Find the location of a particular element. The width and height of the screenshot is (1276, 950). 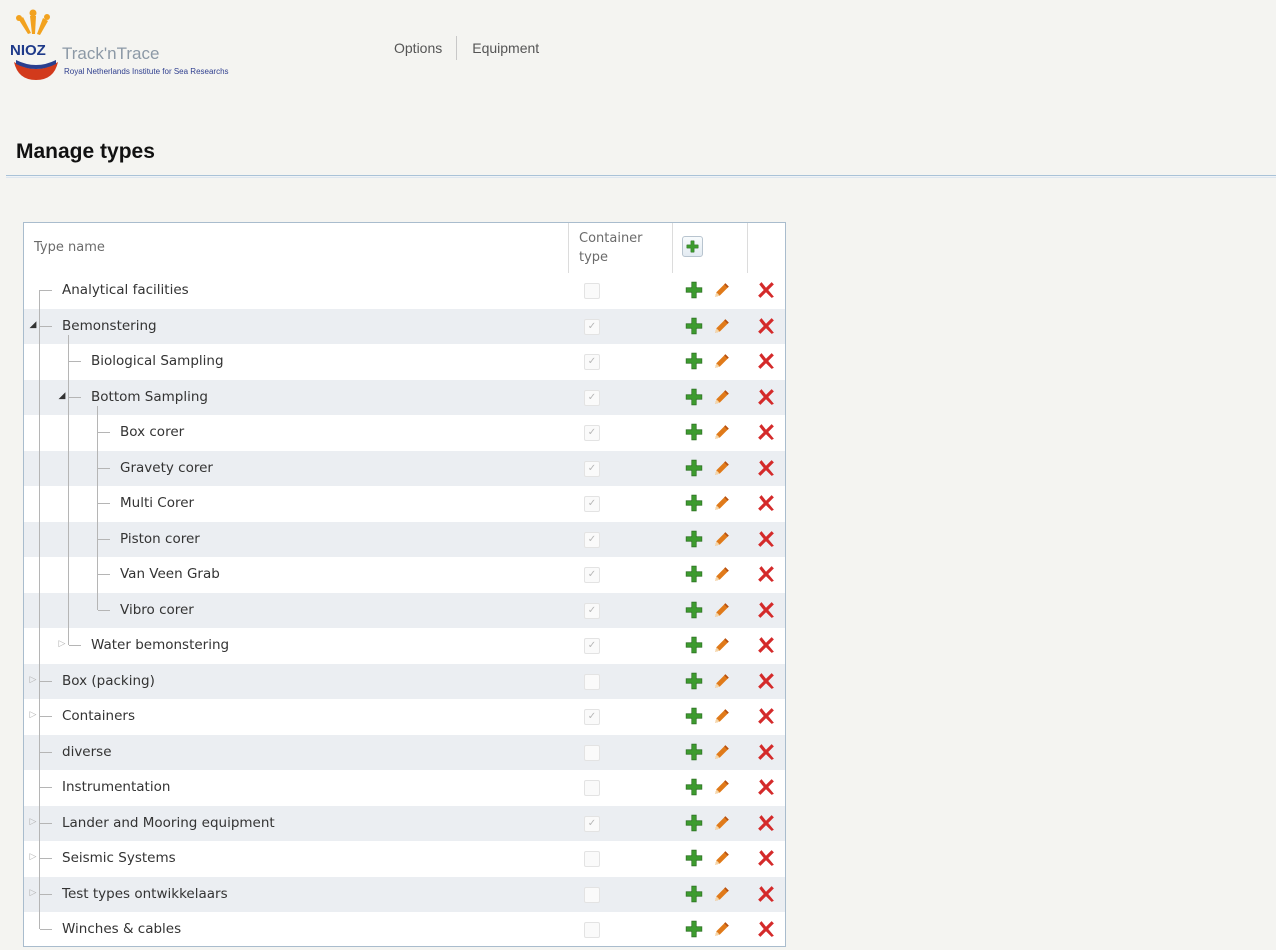

tree-row: Piston corer ✓ is located at coordinates (404, 539).